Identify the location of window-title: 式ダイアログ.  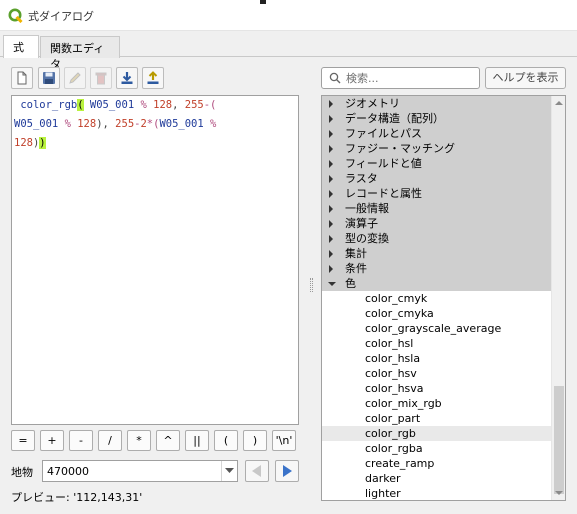
(61, 16).